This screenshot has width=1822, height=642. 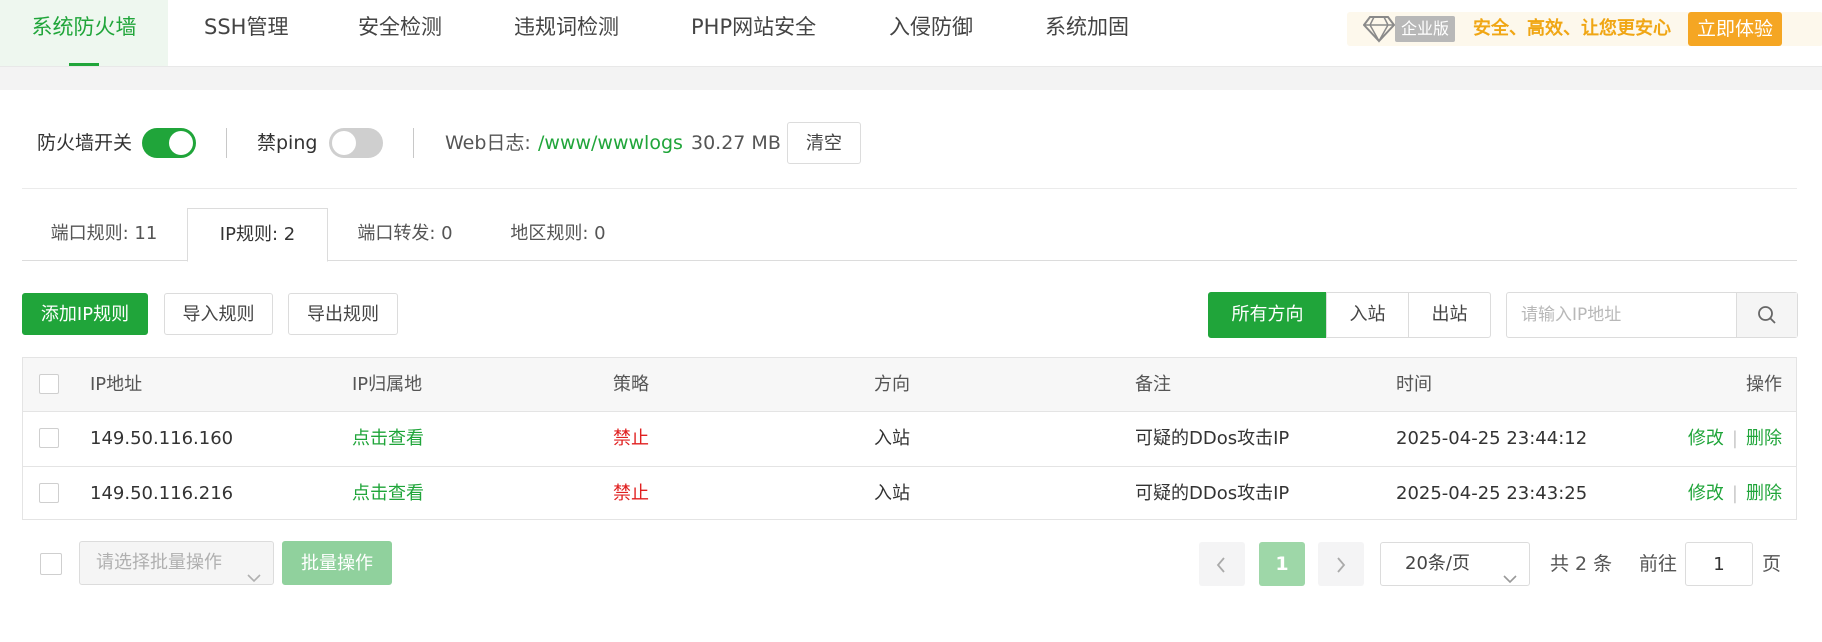 I want to click on column-header: 方向, so click(x=892, y=384).